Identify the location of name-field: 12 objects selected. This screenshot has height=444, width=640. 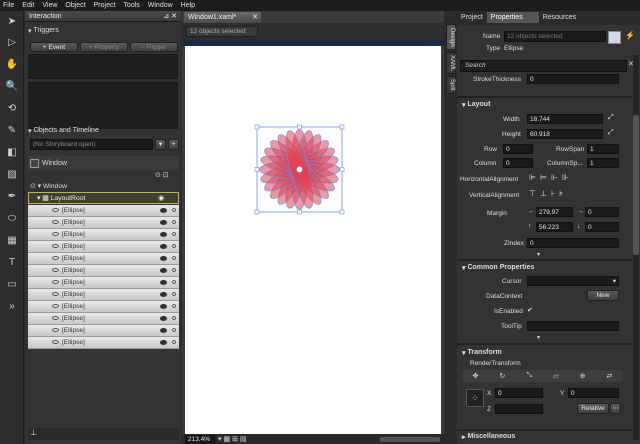
(555, 36).